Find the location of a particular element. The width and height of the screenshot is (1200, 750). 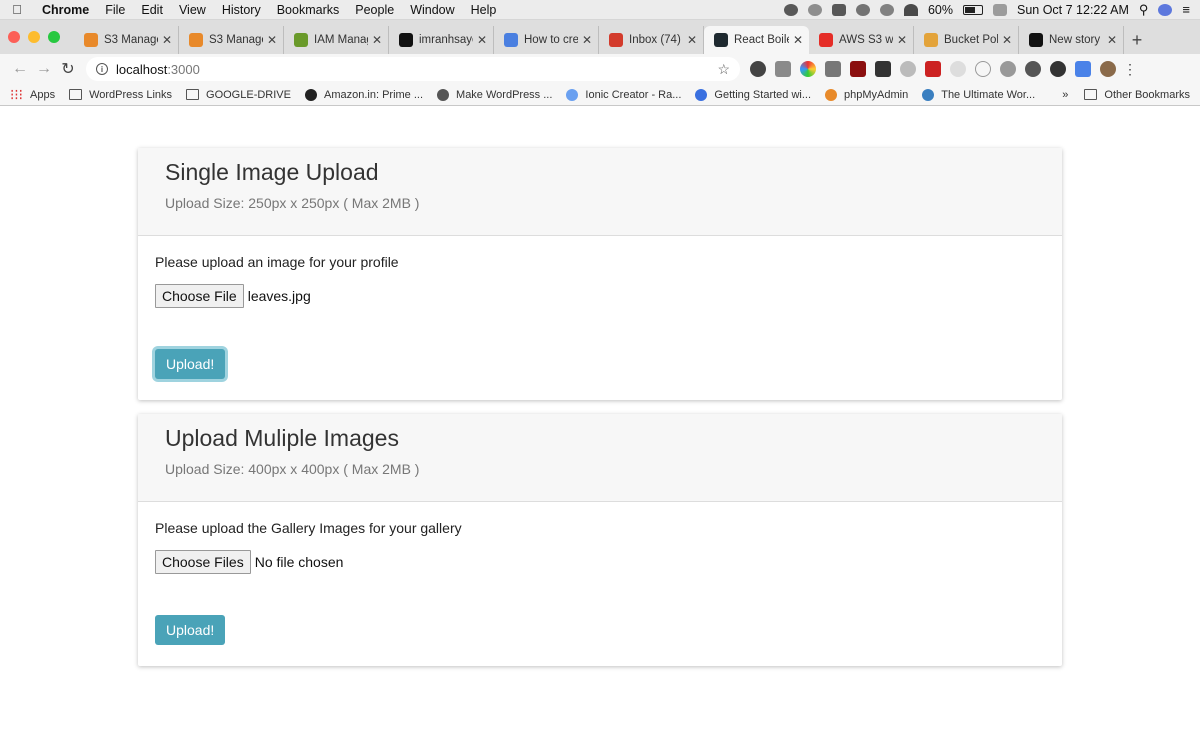

multiple-file-input: Choose Files No file chosen is located at coordinates (600, 562).